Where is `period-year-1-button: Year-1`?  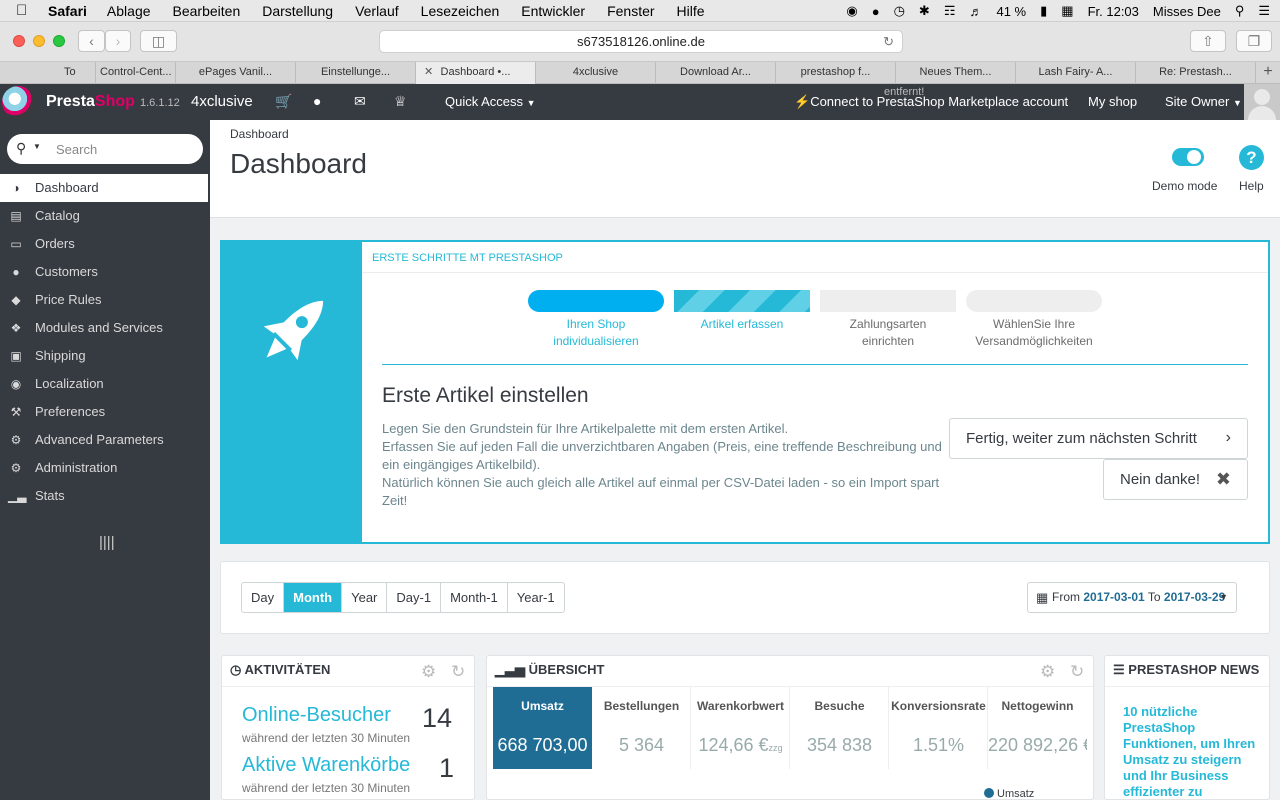 period-year-1-button: Year-1 is located at coordinates (536, 597).